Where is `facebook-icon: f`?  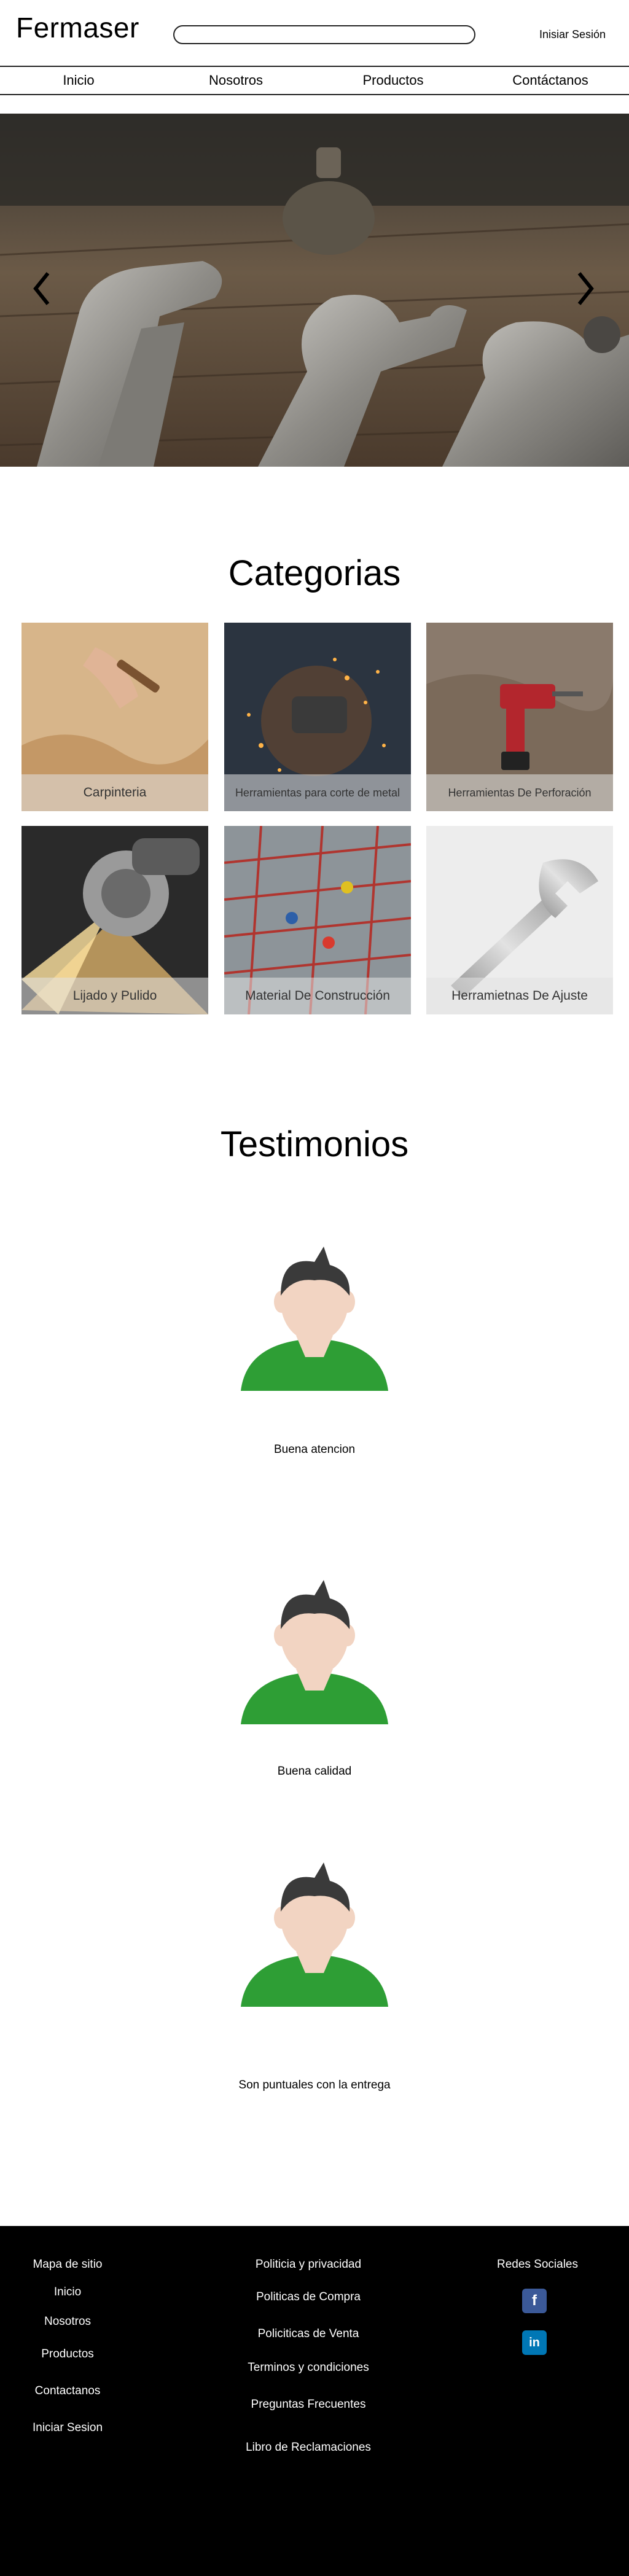 facebook-icon: f is located at coordinates (534, 2301).